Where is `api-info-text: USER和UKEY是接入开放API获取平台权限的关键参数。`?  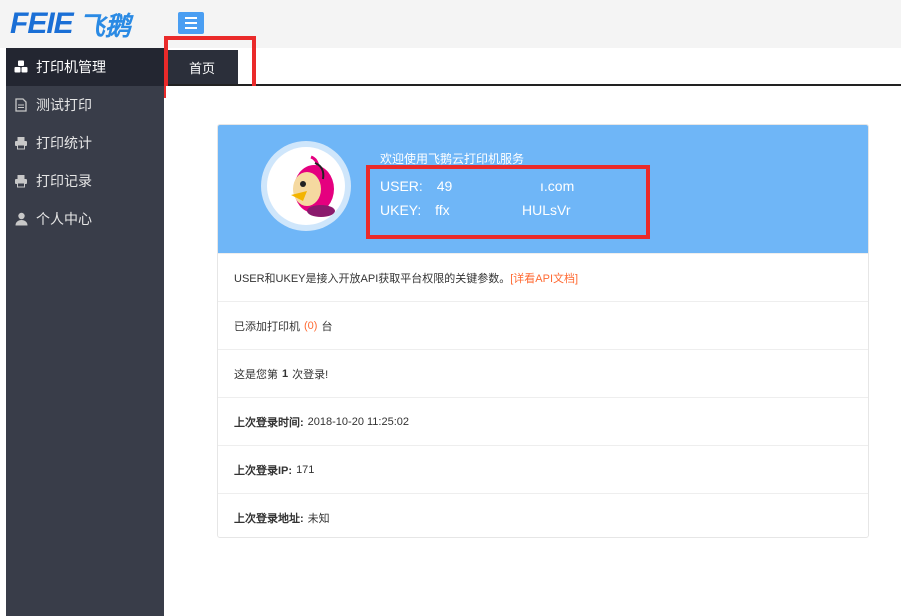
api-info-text: USER和UKEY是接入开放API获取平台权限的关键参数。 is located at coordinates (372, 278).